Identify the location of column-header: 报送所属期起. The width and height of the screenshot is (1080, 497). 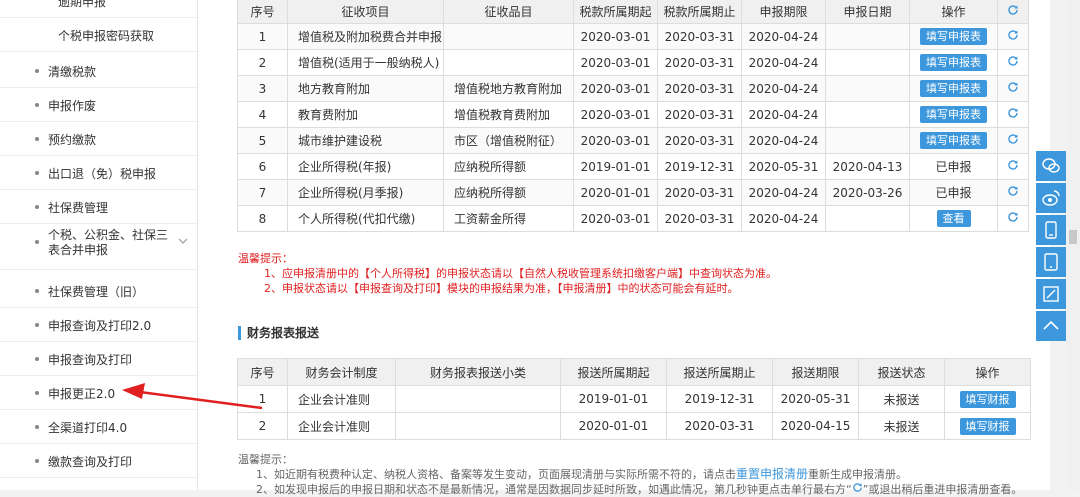
(613, 372).